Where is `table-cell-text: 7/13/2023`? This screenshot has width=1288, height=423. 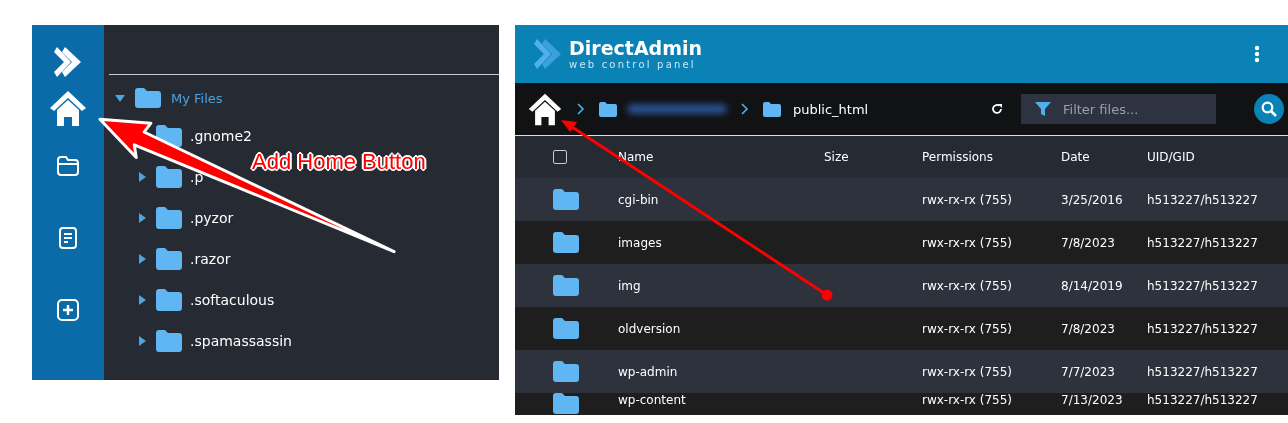 table-cell-text: 7/13/2023 is located at coordinates (1092, 400).